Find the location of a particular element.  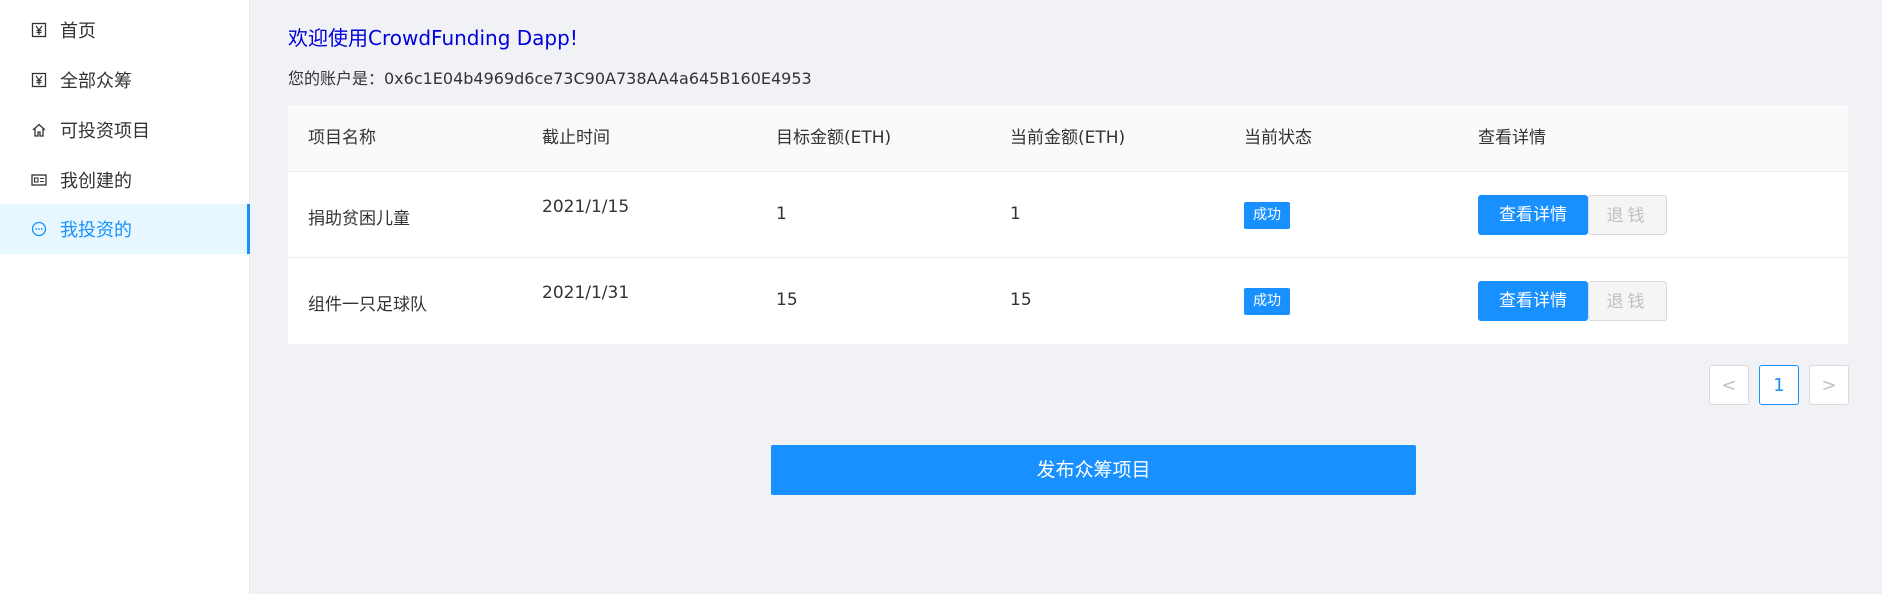

sidebar-item-home: 首页 is located at coordinates (125, 30).